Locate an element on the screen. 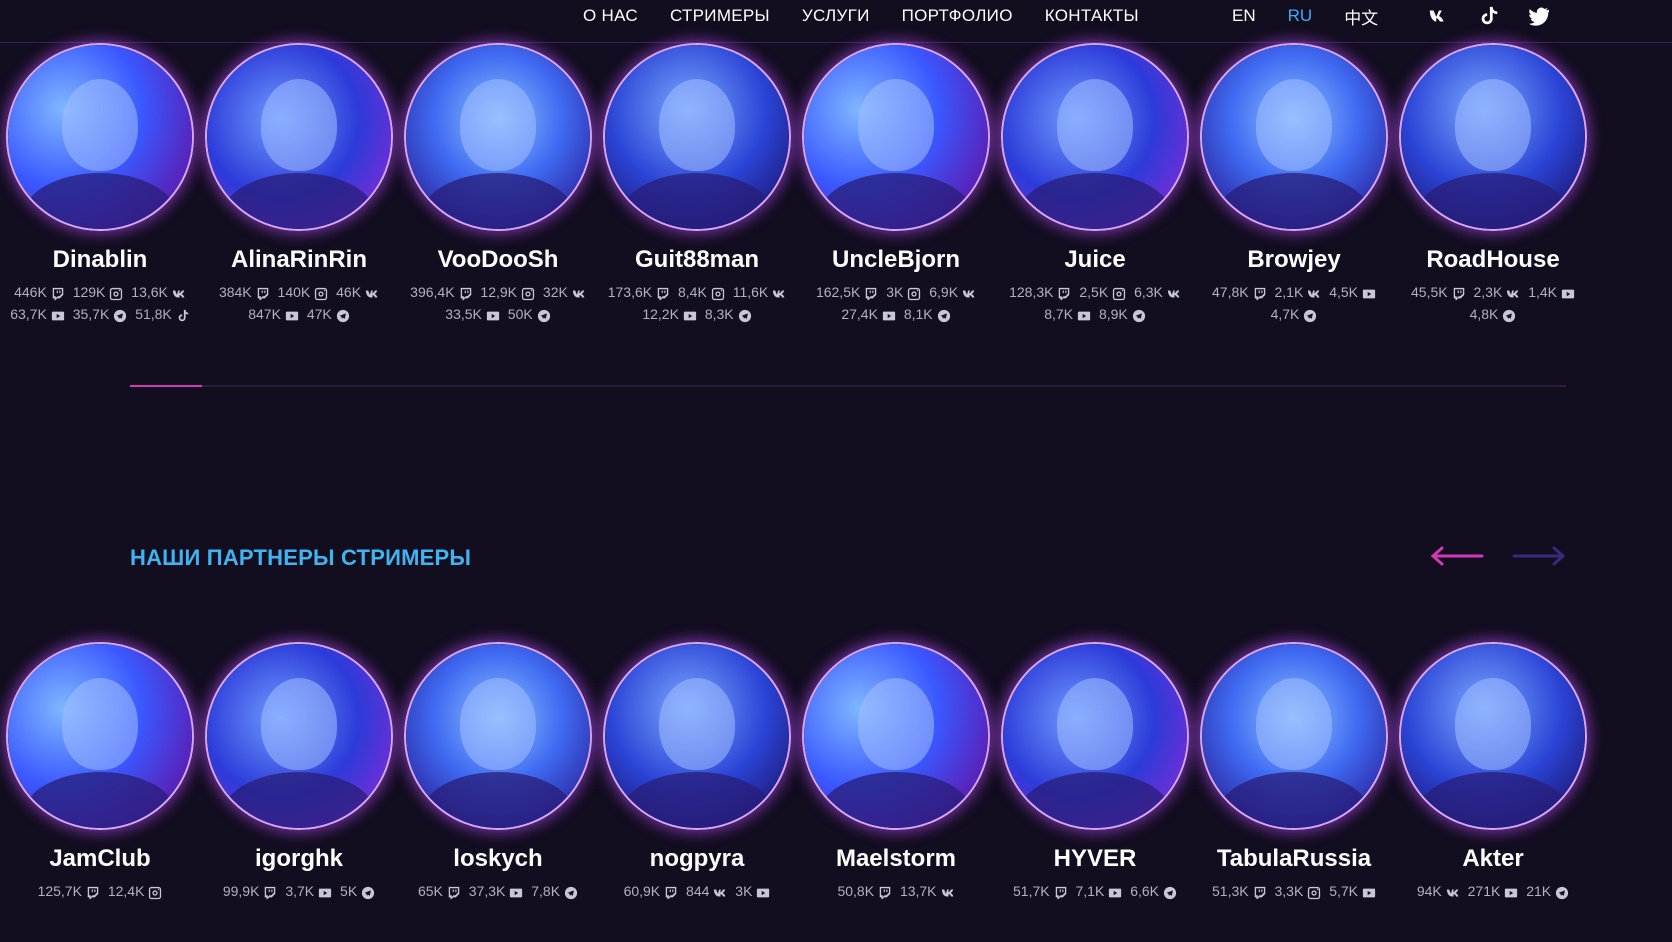 Image resolution: width=1672 pixels, height=942 pixels. stat-item: 396,4K is located at coordinates (441, 292).